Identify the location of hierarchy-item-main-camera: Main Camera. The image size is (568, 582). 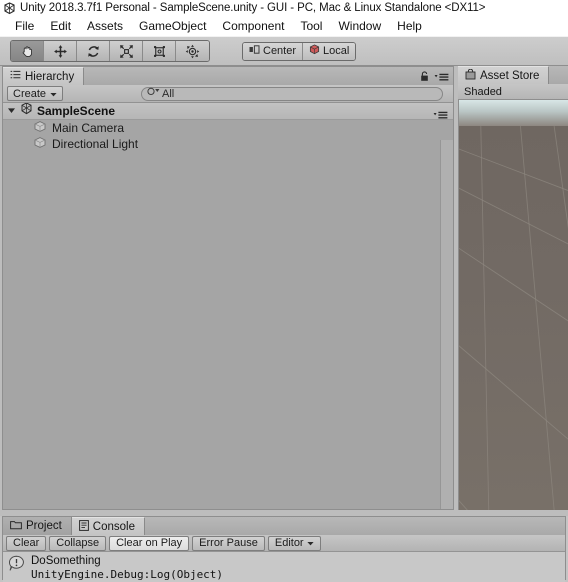
(228, 128).